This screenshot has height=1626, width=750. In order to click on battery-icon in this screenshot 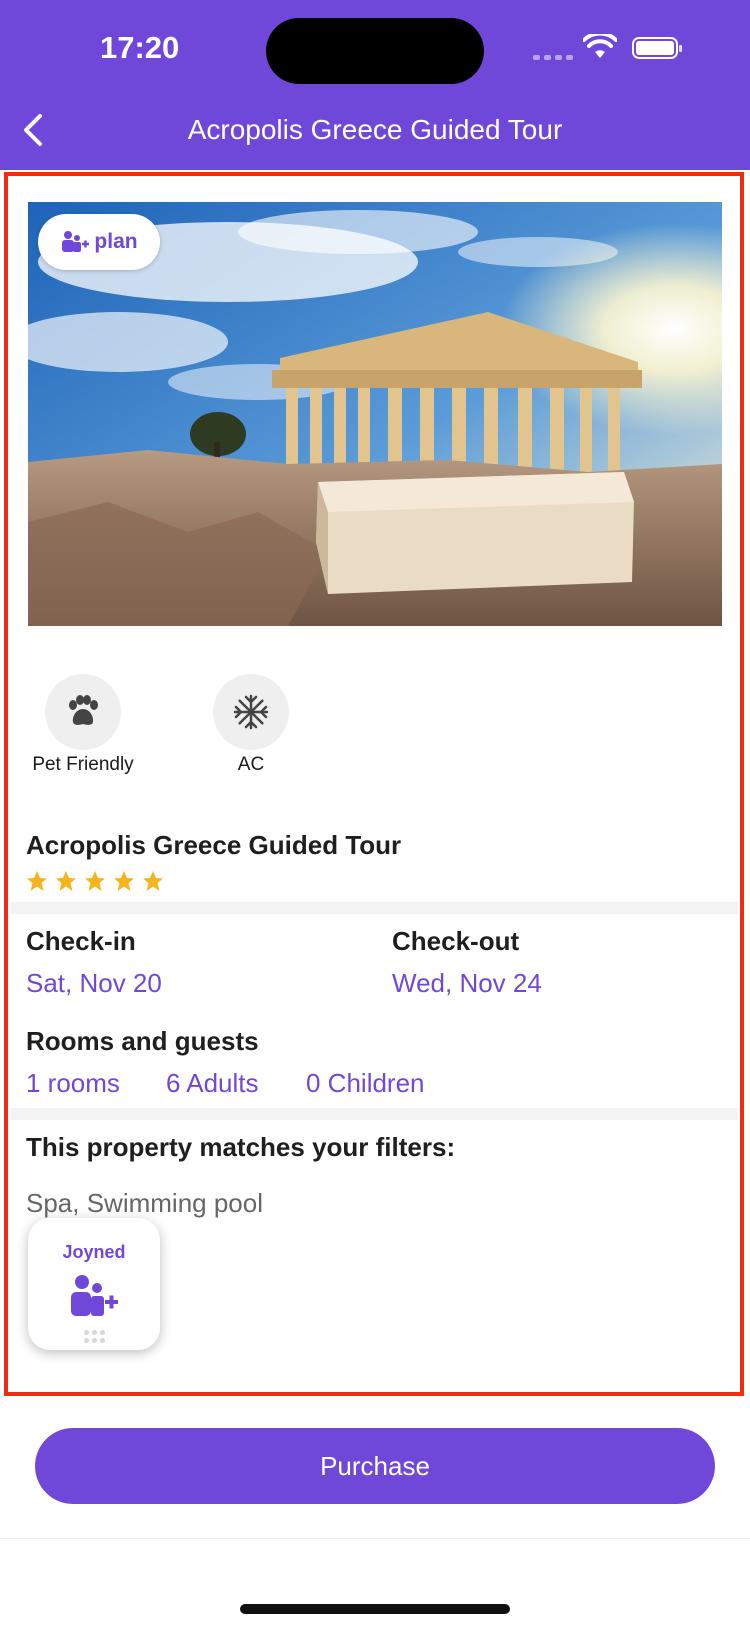, I will do `click(657, 48)`.